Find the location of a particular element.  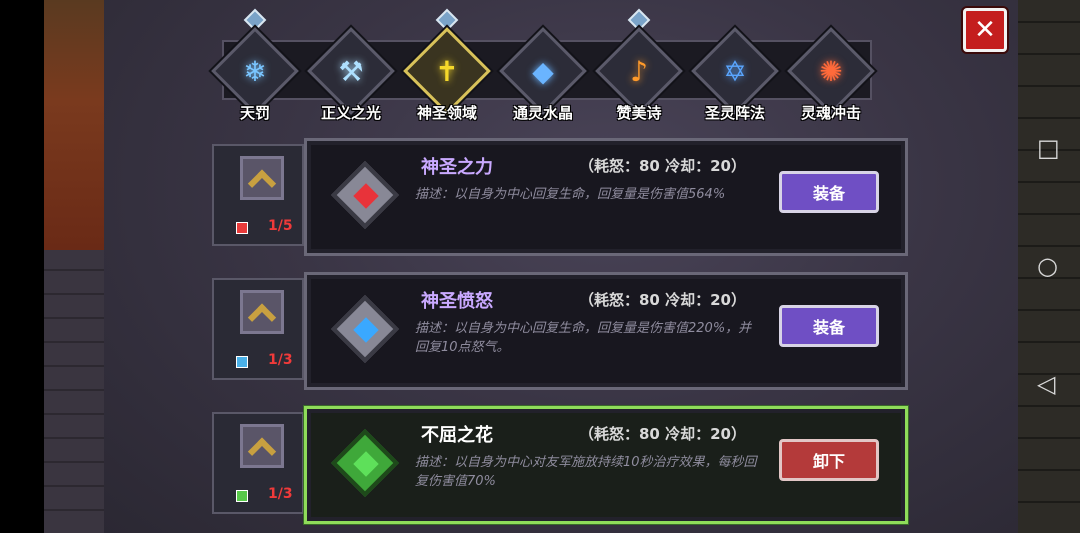

tab-label: 圣灵阵法 is located at coordinates (734, 113).